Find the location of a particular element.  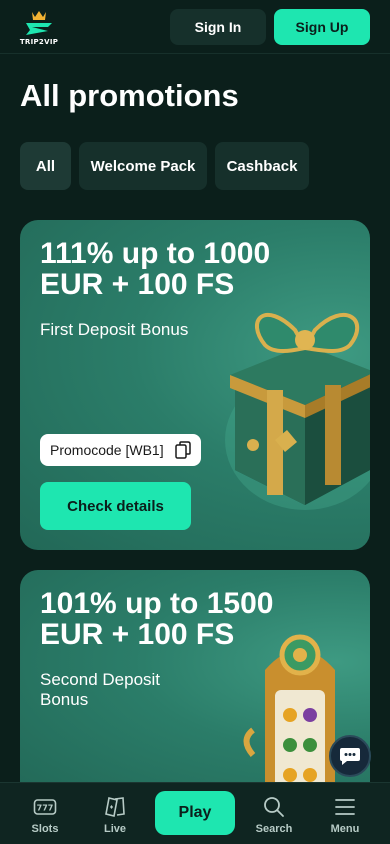

page-title: All promotions is located at coordinates (129, 95).